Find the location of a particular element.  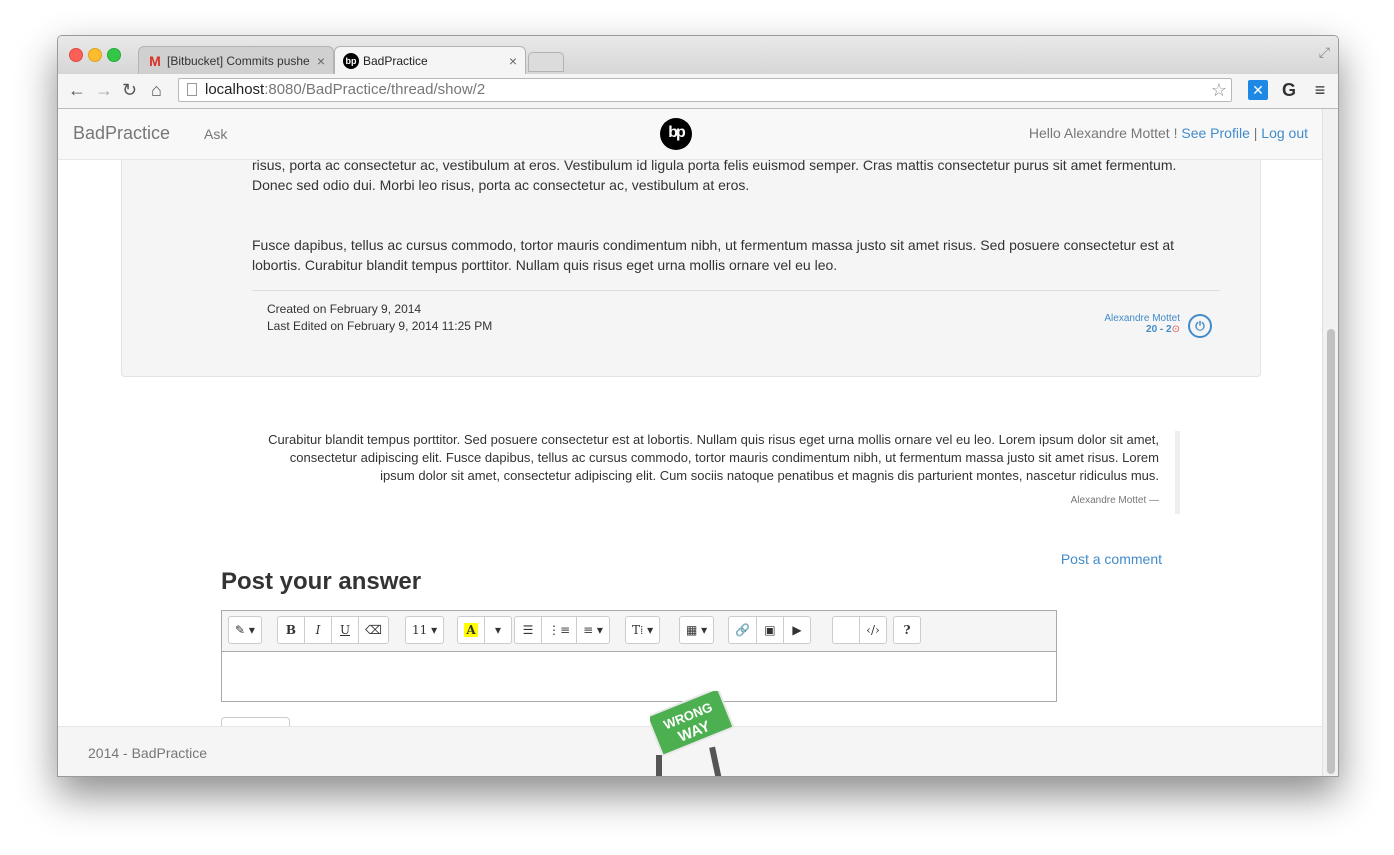

bold-button: B is located at coordinates (291, 630).